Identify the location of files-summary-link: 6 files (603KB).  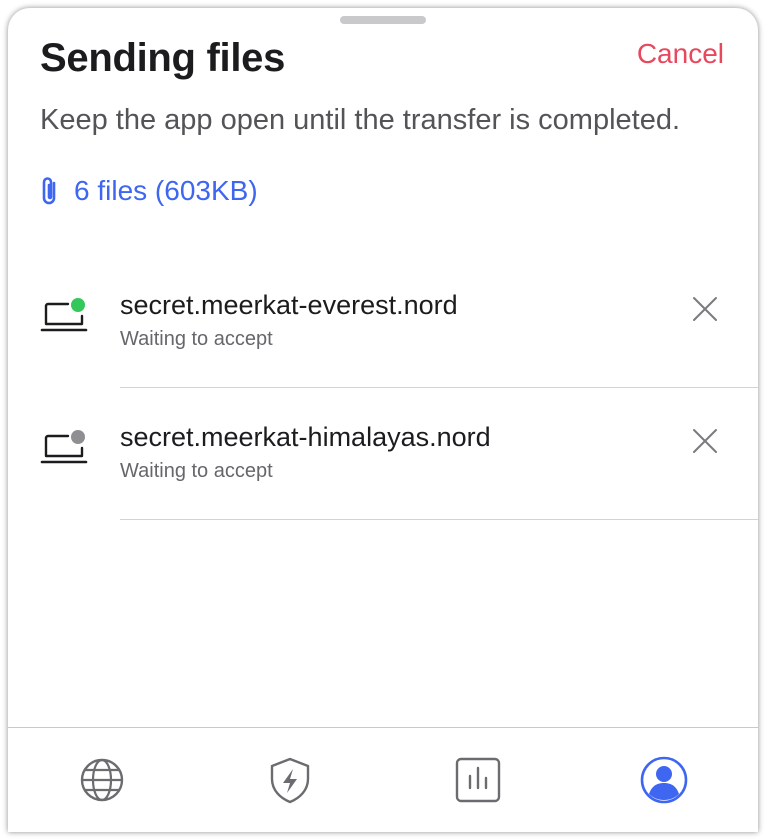
(147, 191).